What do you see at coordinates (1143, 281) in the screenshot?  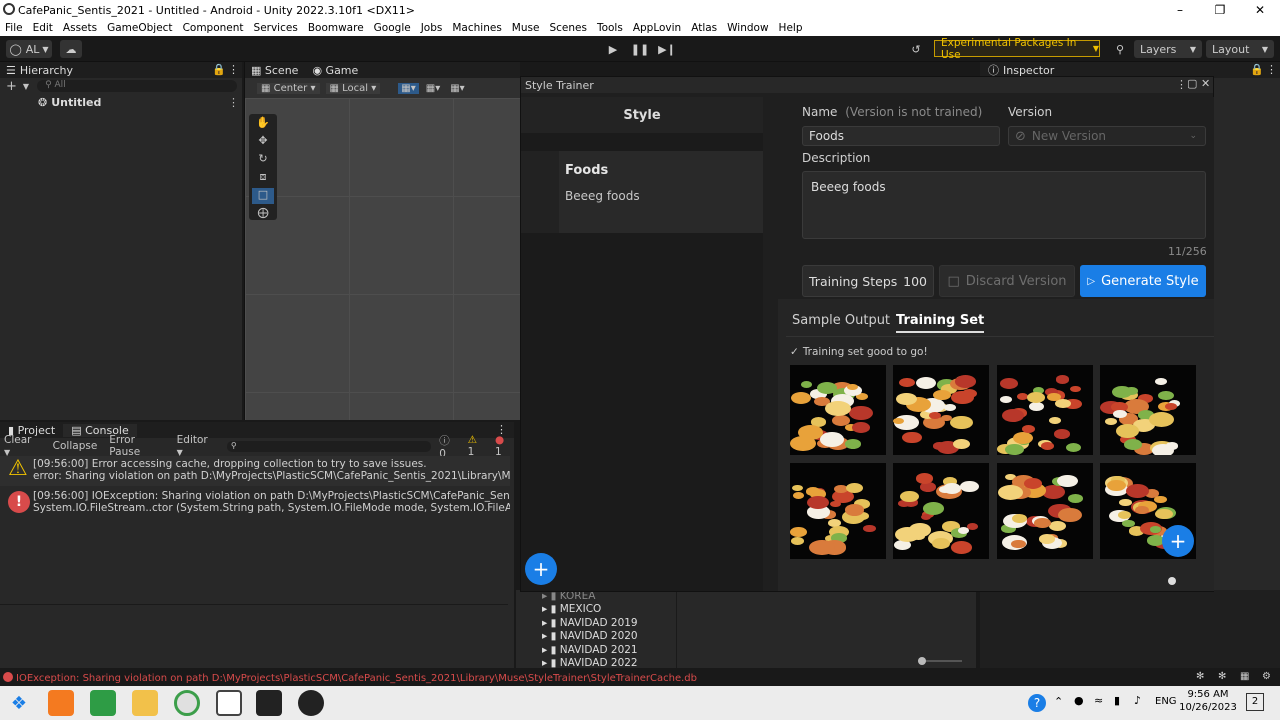 I see `generate-style-button: ▷ Generate Style` at bounding box center [1143, 281].